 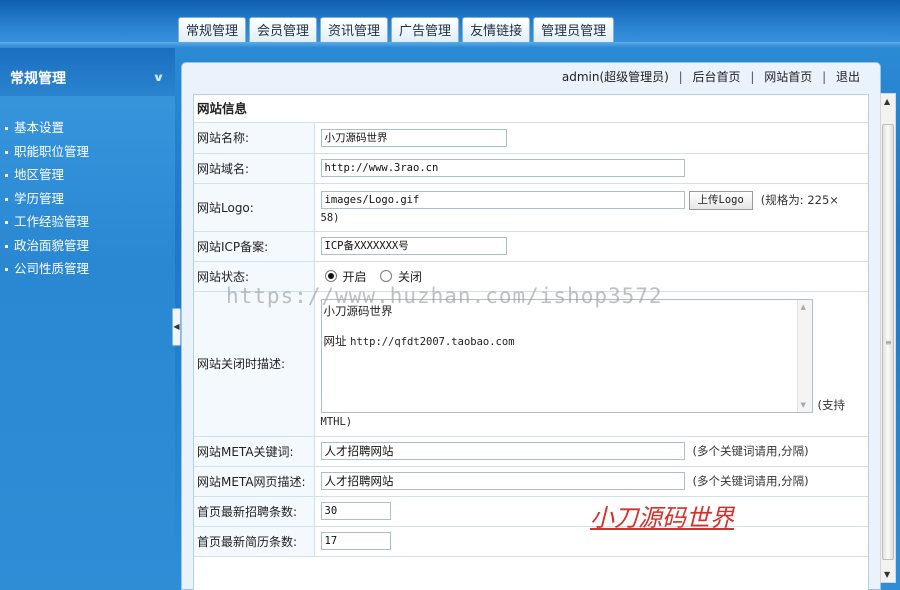 What do you see at coordinates (413, 137) in the screenshot?
I see `site-name-input: 小刀源码世界` at bounding box center [413, 137].